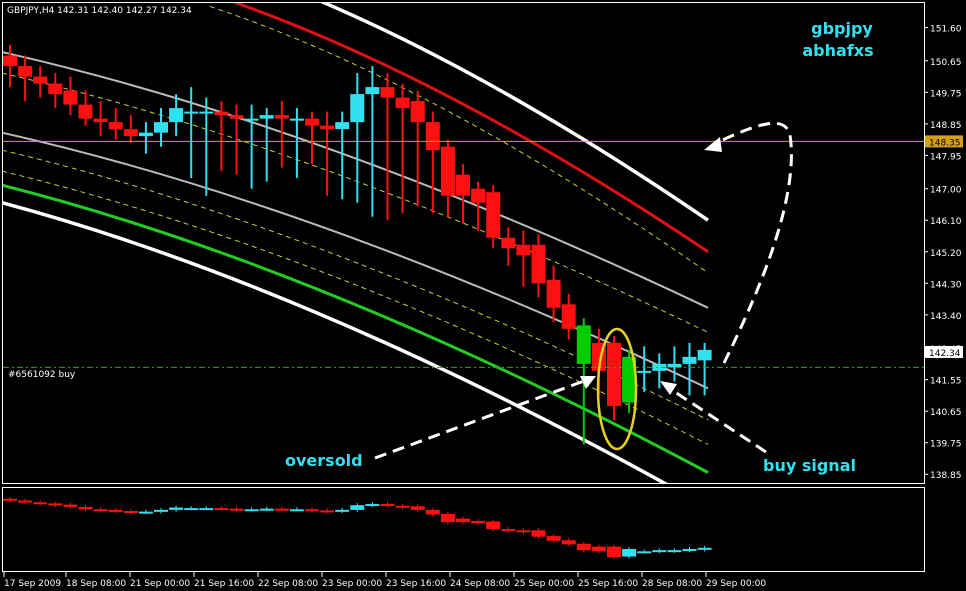 This screenshot has height=591, width=966. Describe the element at coordinates (357, 528) in the screenshot. I see `sub-indicator-bars` at that location.